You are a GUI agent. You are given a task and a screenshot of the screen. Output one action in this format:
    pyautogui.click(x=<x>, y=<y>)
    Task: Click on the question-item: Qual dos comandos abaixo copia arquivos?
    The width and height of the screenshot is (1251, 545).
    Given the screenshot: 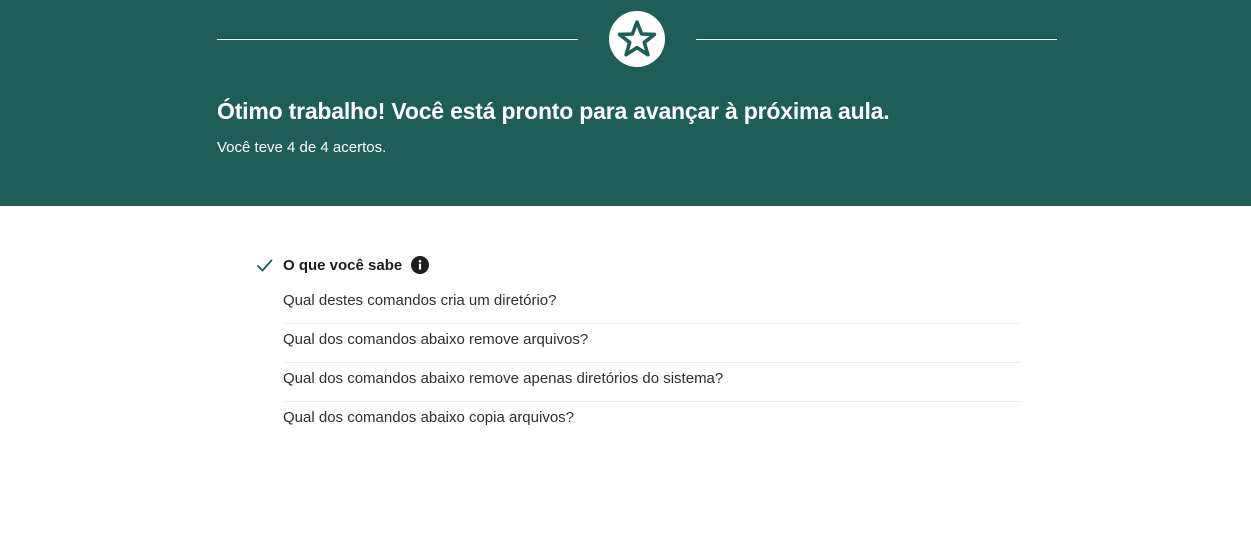 What is the action you would take?
    pyautogui.click(x=651, y=421)
    